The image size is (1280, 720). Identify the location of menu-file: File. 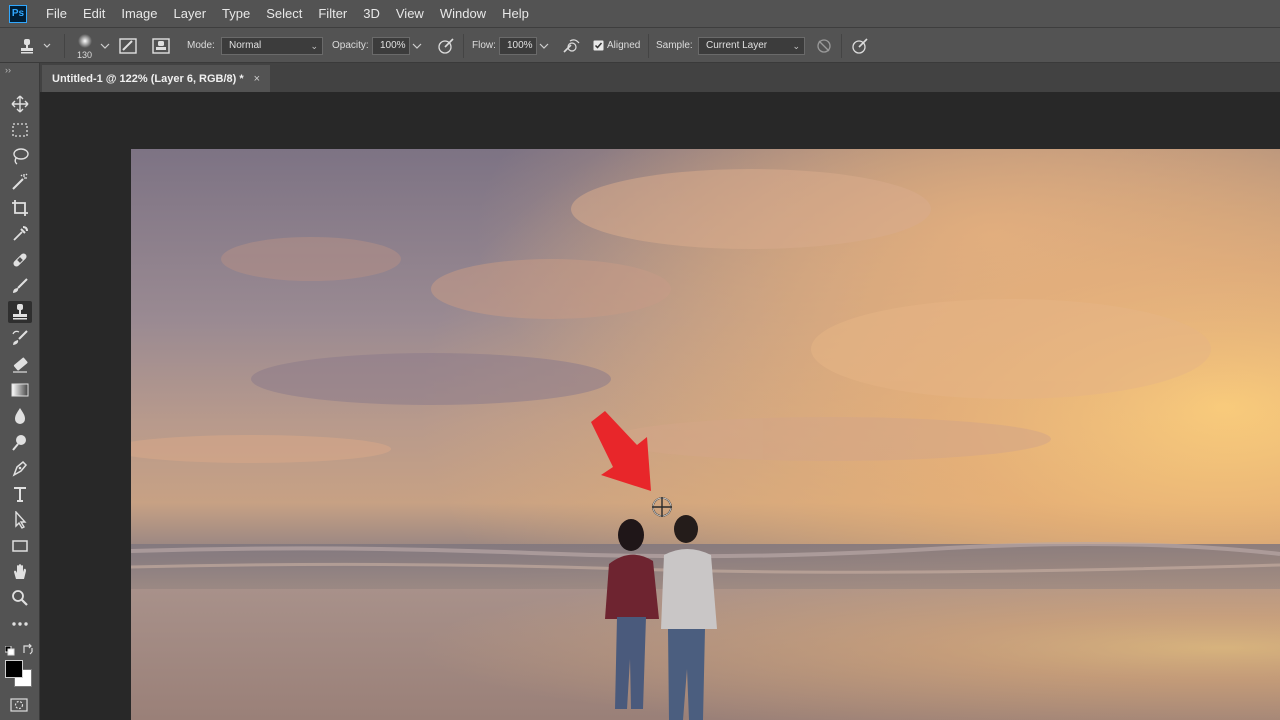
(56, 13).